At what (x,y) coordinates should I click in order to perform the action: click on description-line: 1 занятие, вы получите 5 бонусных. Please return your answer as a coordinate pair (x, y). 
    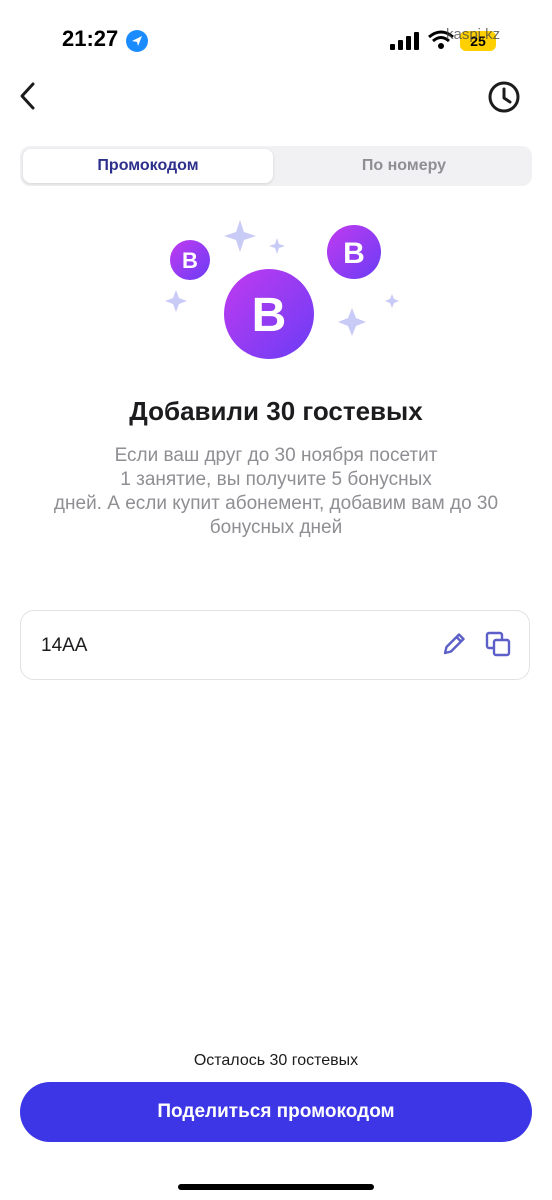
    Looking at the image, I should click on (276, 479).